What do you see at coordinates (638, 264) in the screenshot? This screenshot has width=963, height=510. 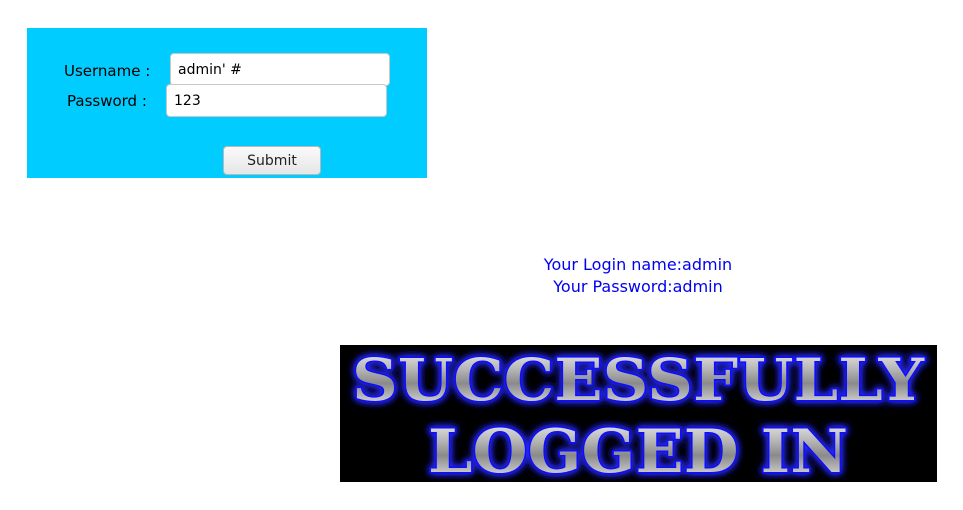 I see `login-name-text: Your Login name:admin` at bounding box center [638, 264].